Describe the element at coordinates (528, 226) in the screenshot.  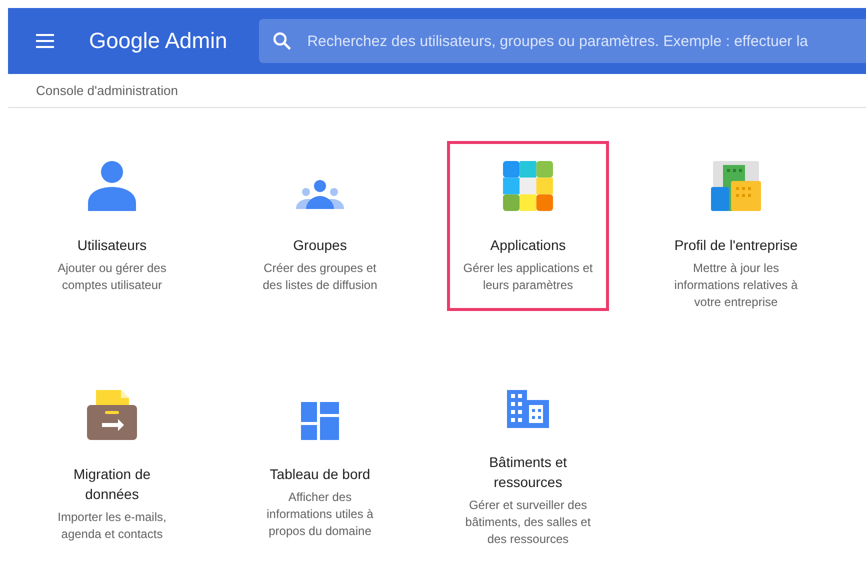
I see `highlighted-tile: Applications Gérer les applications et leurs paramètres` at that location.